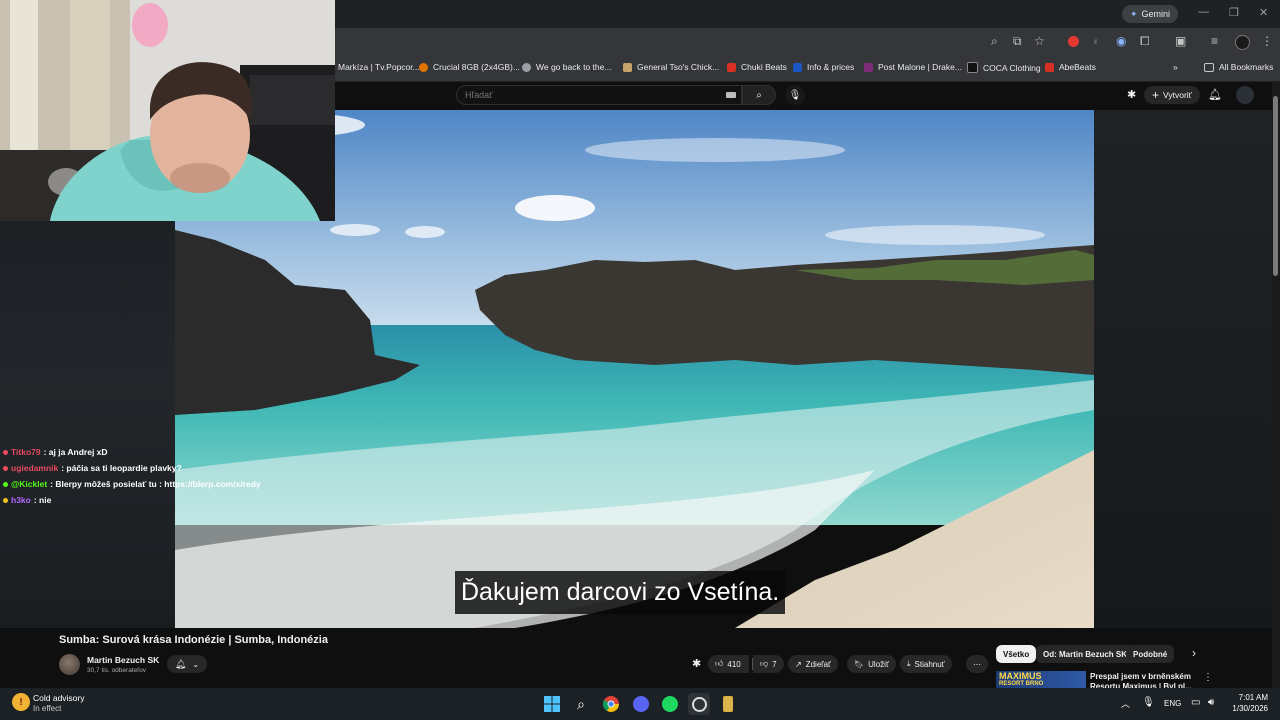 This screenshot has width=1280, height=720. Describe the element at coordinates (21, 702) in the screenshot. I see `weather-warning-icon: !` at that location.